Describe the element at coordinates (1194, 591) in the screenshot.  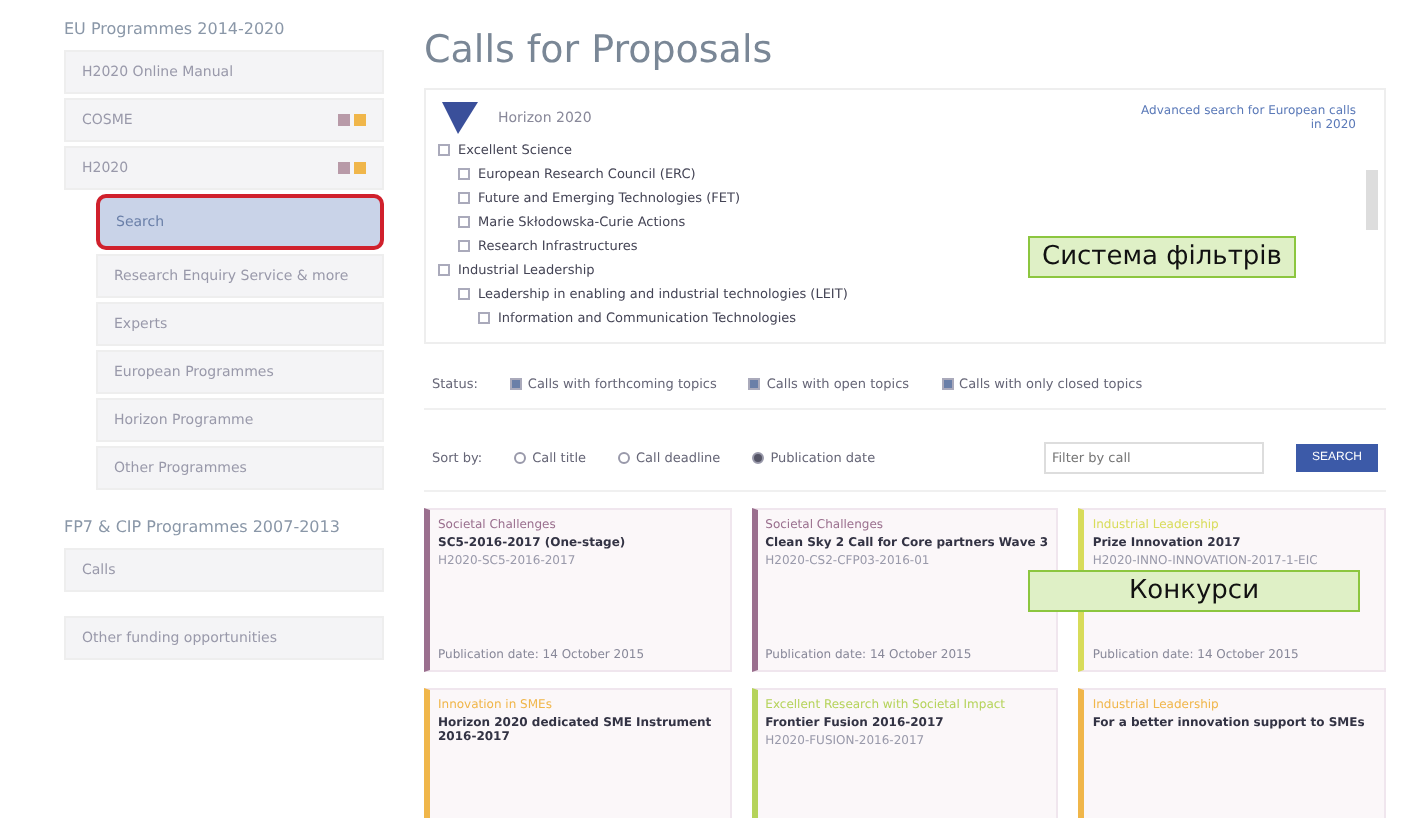
I see `annotation-tooltip: Конкурси` at that location.